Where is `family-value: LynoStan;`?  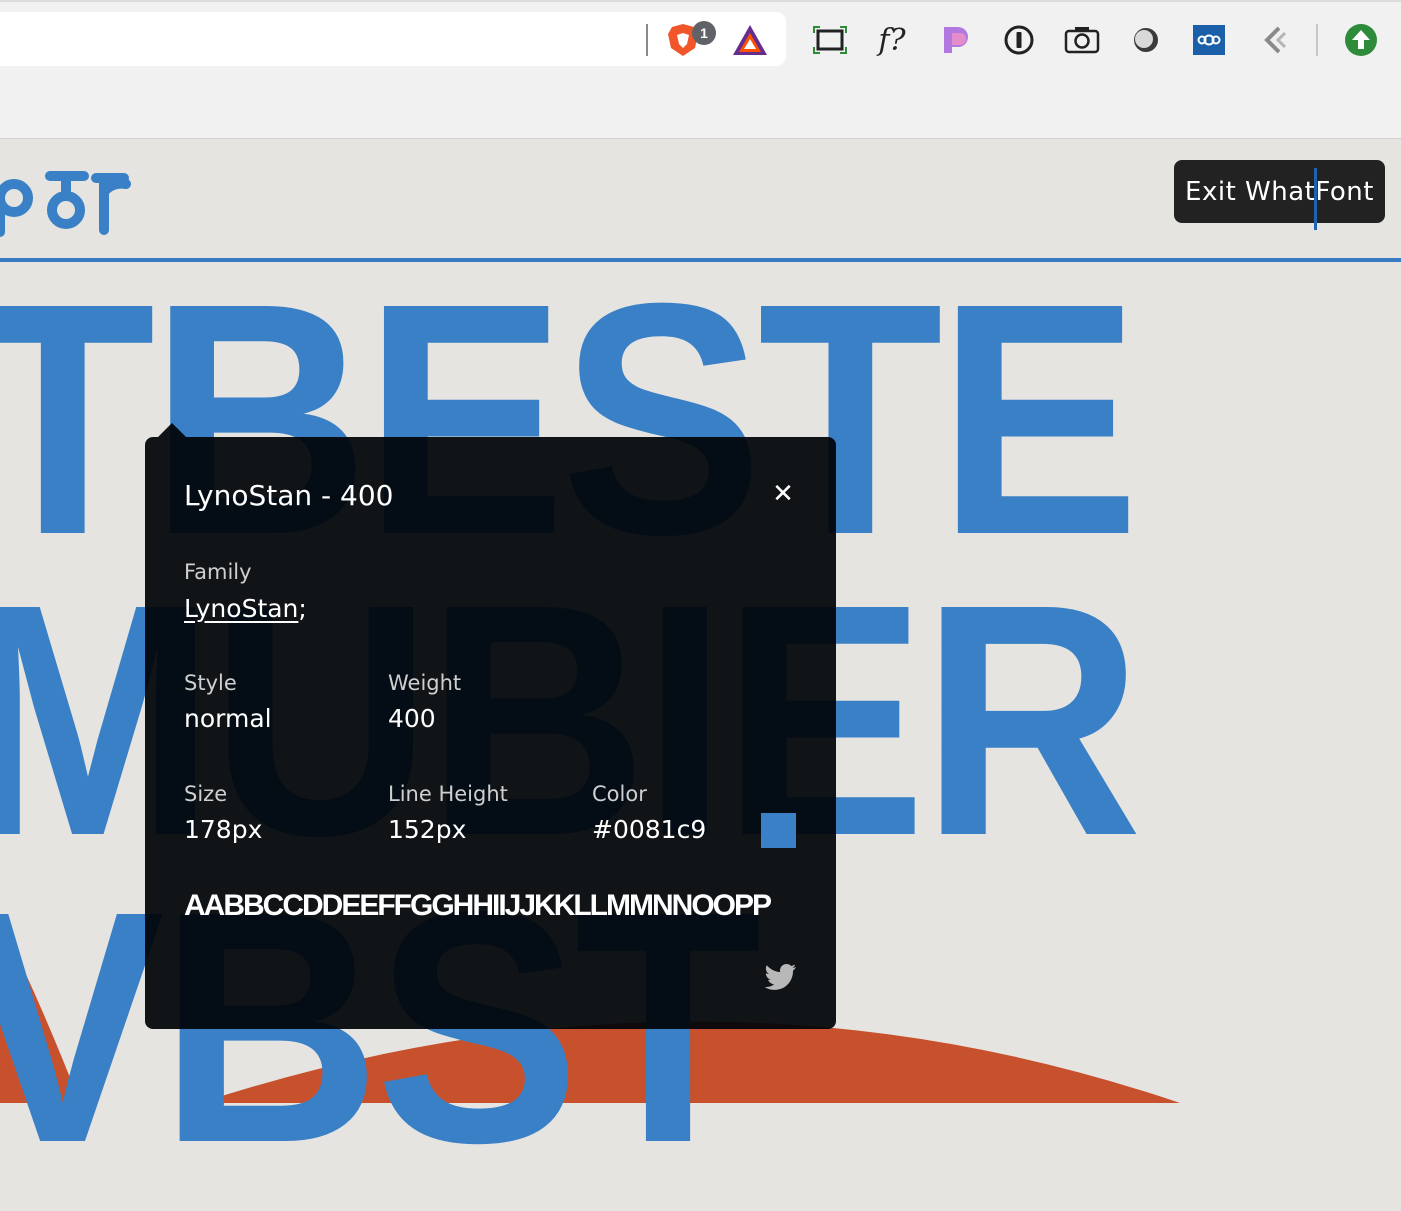
family-value: LynoStan; is located at coordinates (245, 608).